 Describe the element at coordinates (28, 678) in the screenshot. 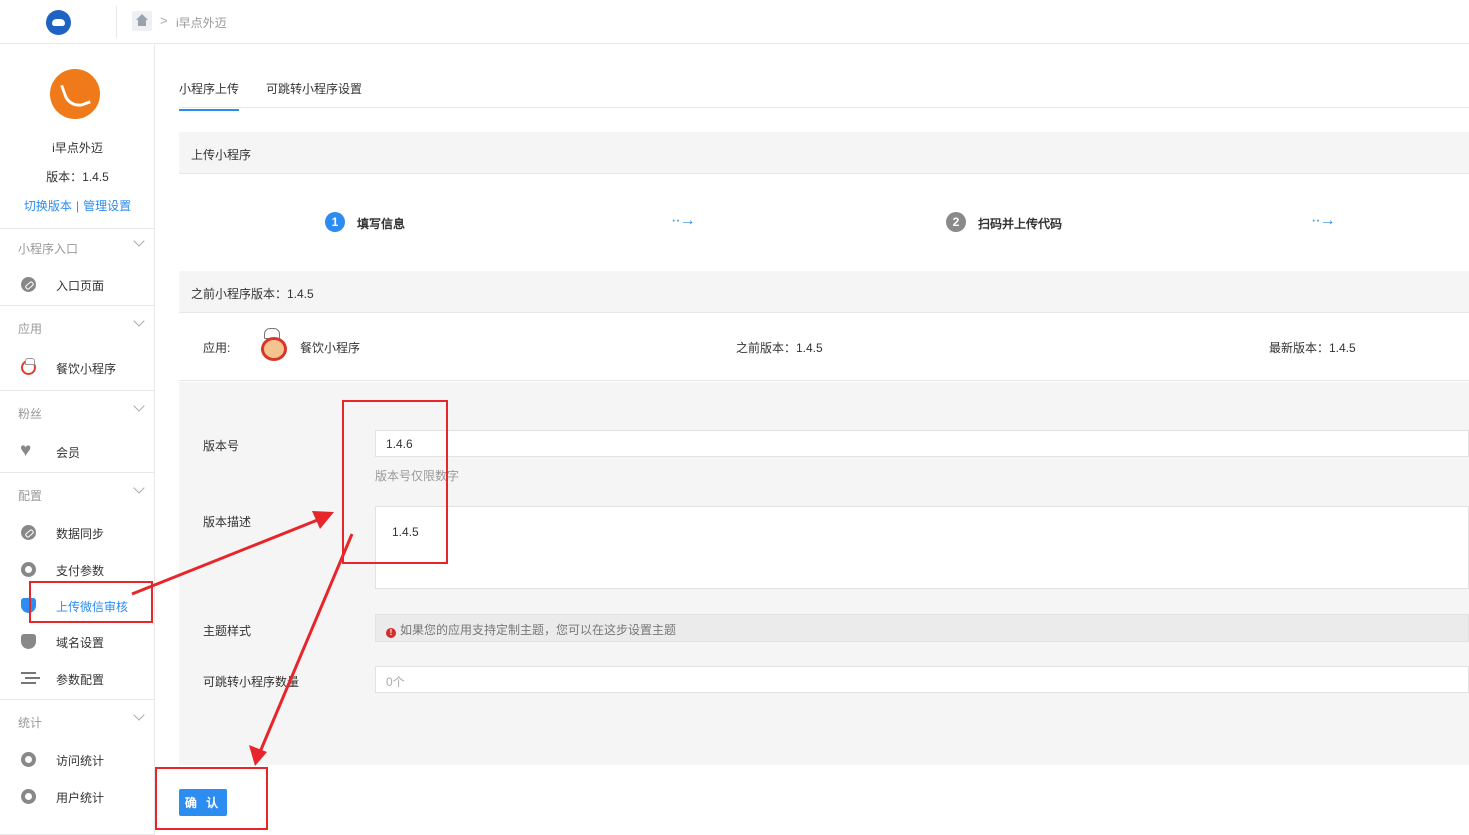

I see `list-icon` at that location.